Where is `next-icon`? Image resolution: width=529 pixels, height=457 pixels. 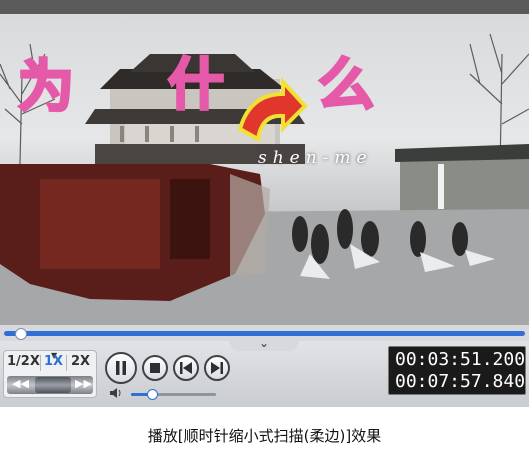
next-icon is located at coordinates (217, 368).